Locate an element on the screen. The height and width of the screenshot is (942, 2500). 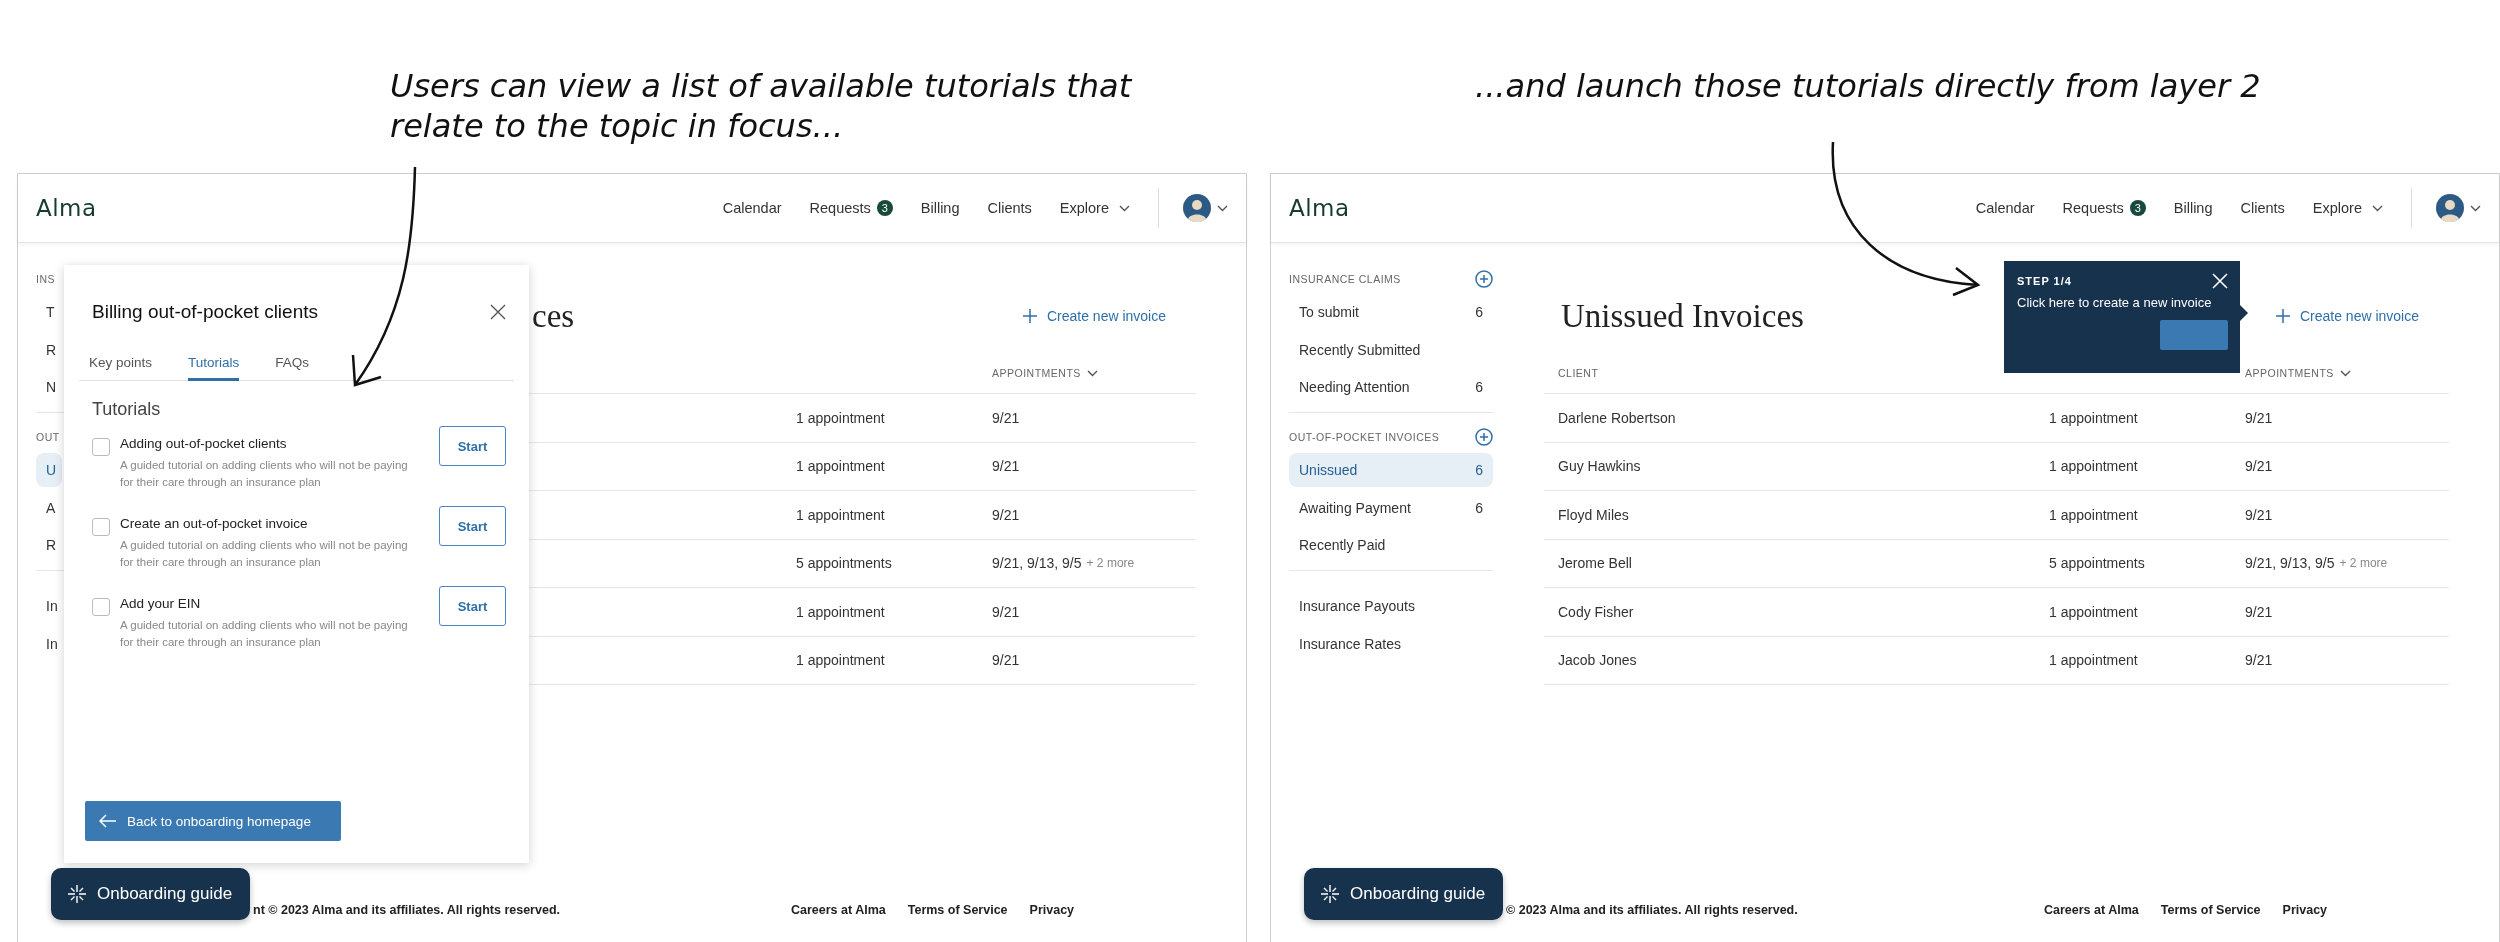
annotation-text: ...and launch those tutorials directly from layer 2 is located at coordinates (1868, 86).